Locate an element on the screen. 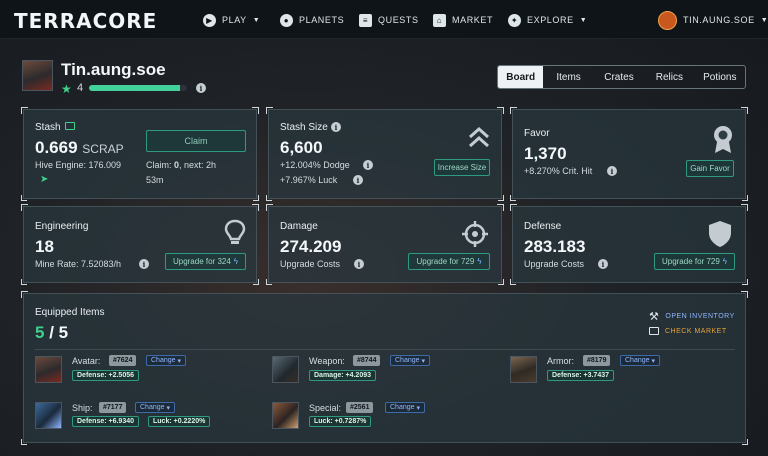 The height and width of the screenshot is (456, 768). damage-upgrade-costs: Upgrade Costs is located at coordinates (310, 264).